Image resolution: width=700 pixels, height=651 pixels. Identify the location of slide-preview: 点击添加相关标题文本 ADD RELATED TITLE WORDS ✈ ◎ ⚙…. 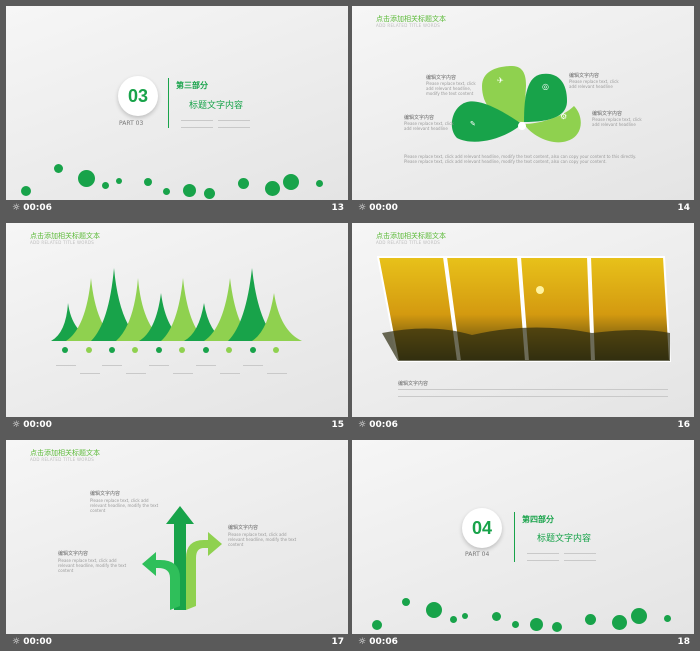
(523, 103).